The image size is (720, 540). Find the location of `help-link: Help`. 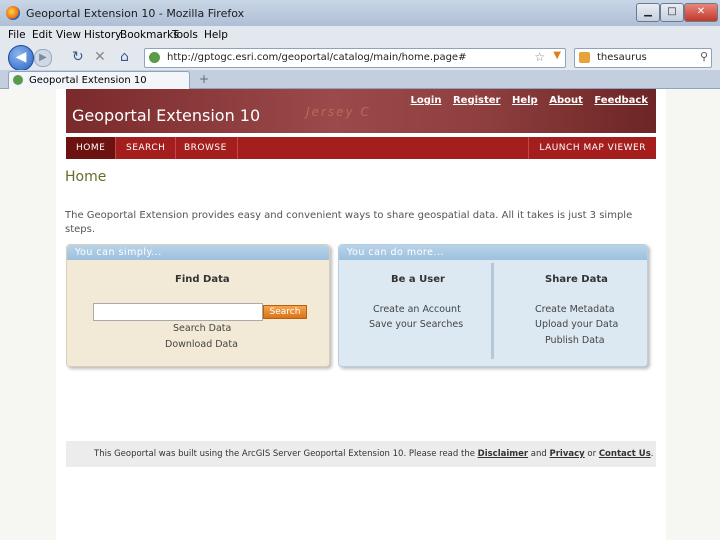

help-link: Help is located at coordinates (525, 100).